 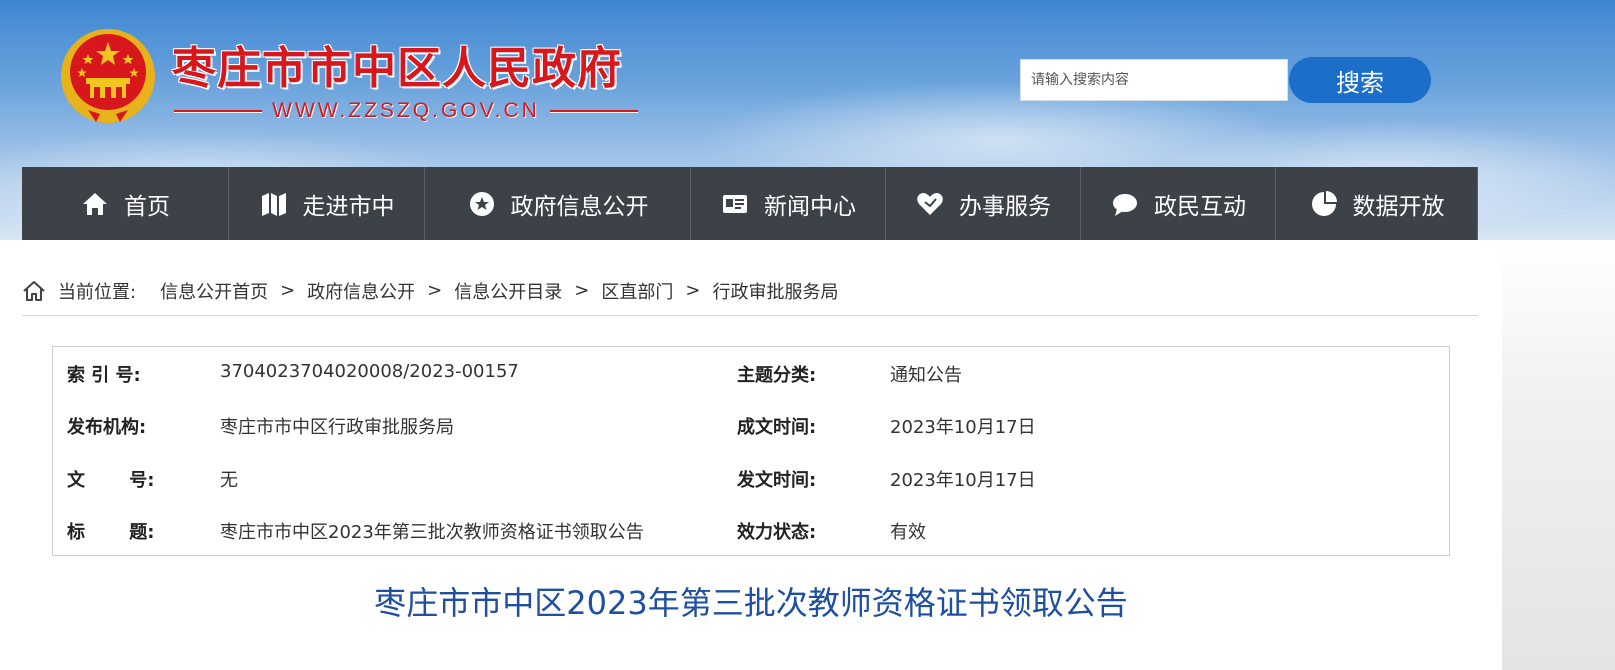 I want to click on nav-item-home: 首页, so click(x=125, y=203).